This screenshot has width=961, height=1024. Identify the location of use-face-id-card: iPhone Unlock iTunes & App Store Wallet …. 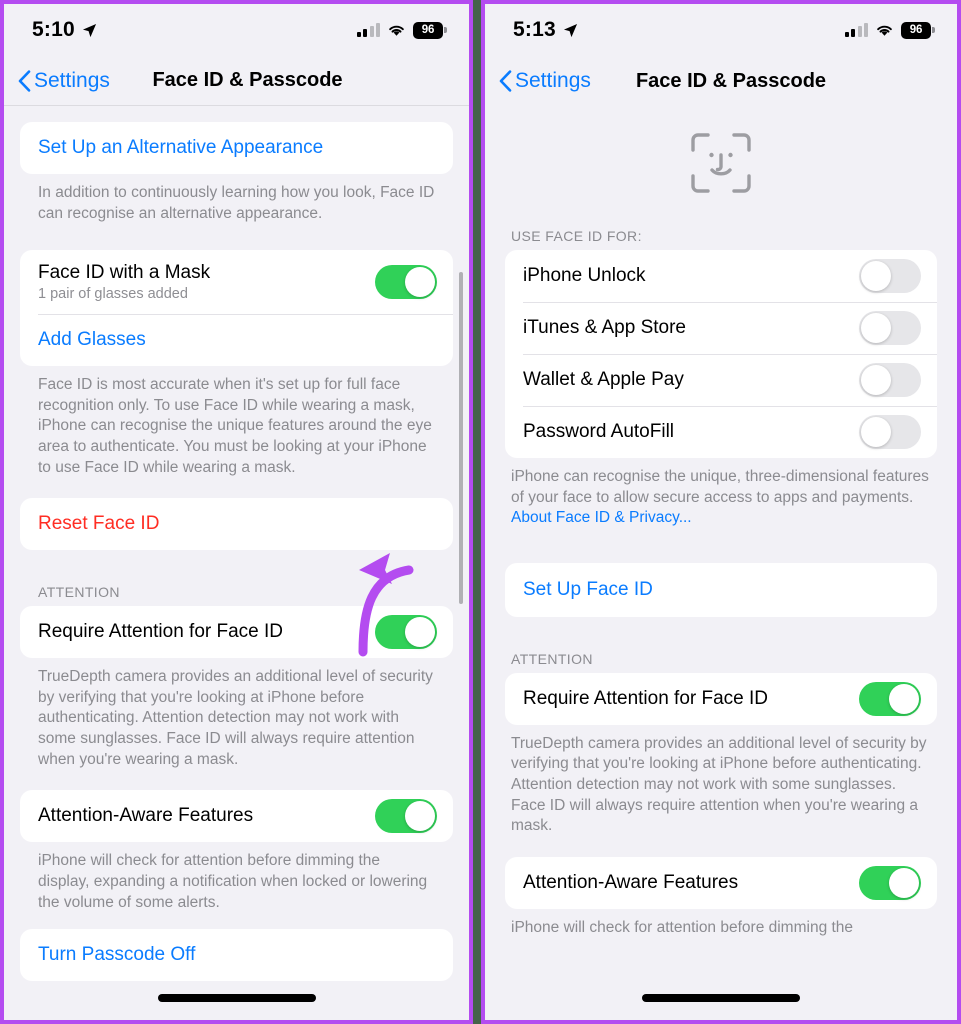
(721, 354).